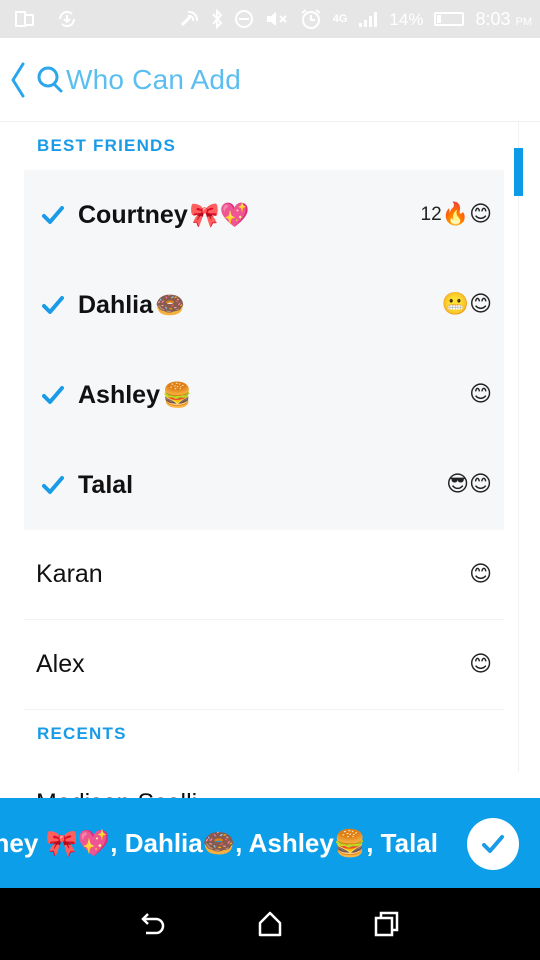  I want to click on nav-home-button, so click(270, 924).